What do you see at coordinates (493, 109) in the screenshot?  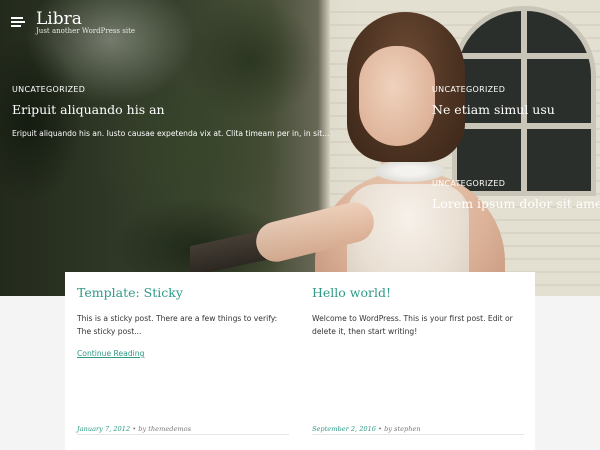 I see `featured-2-title: Ne etiam simul usu` at bounding box center [493, 109].